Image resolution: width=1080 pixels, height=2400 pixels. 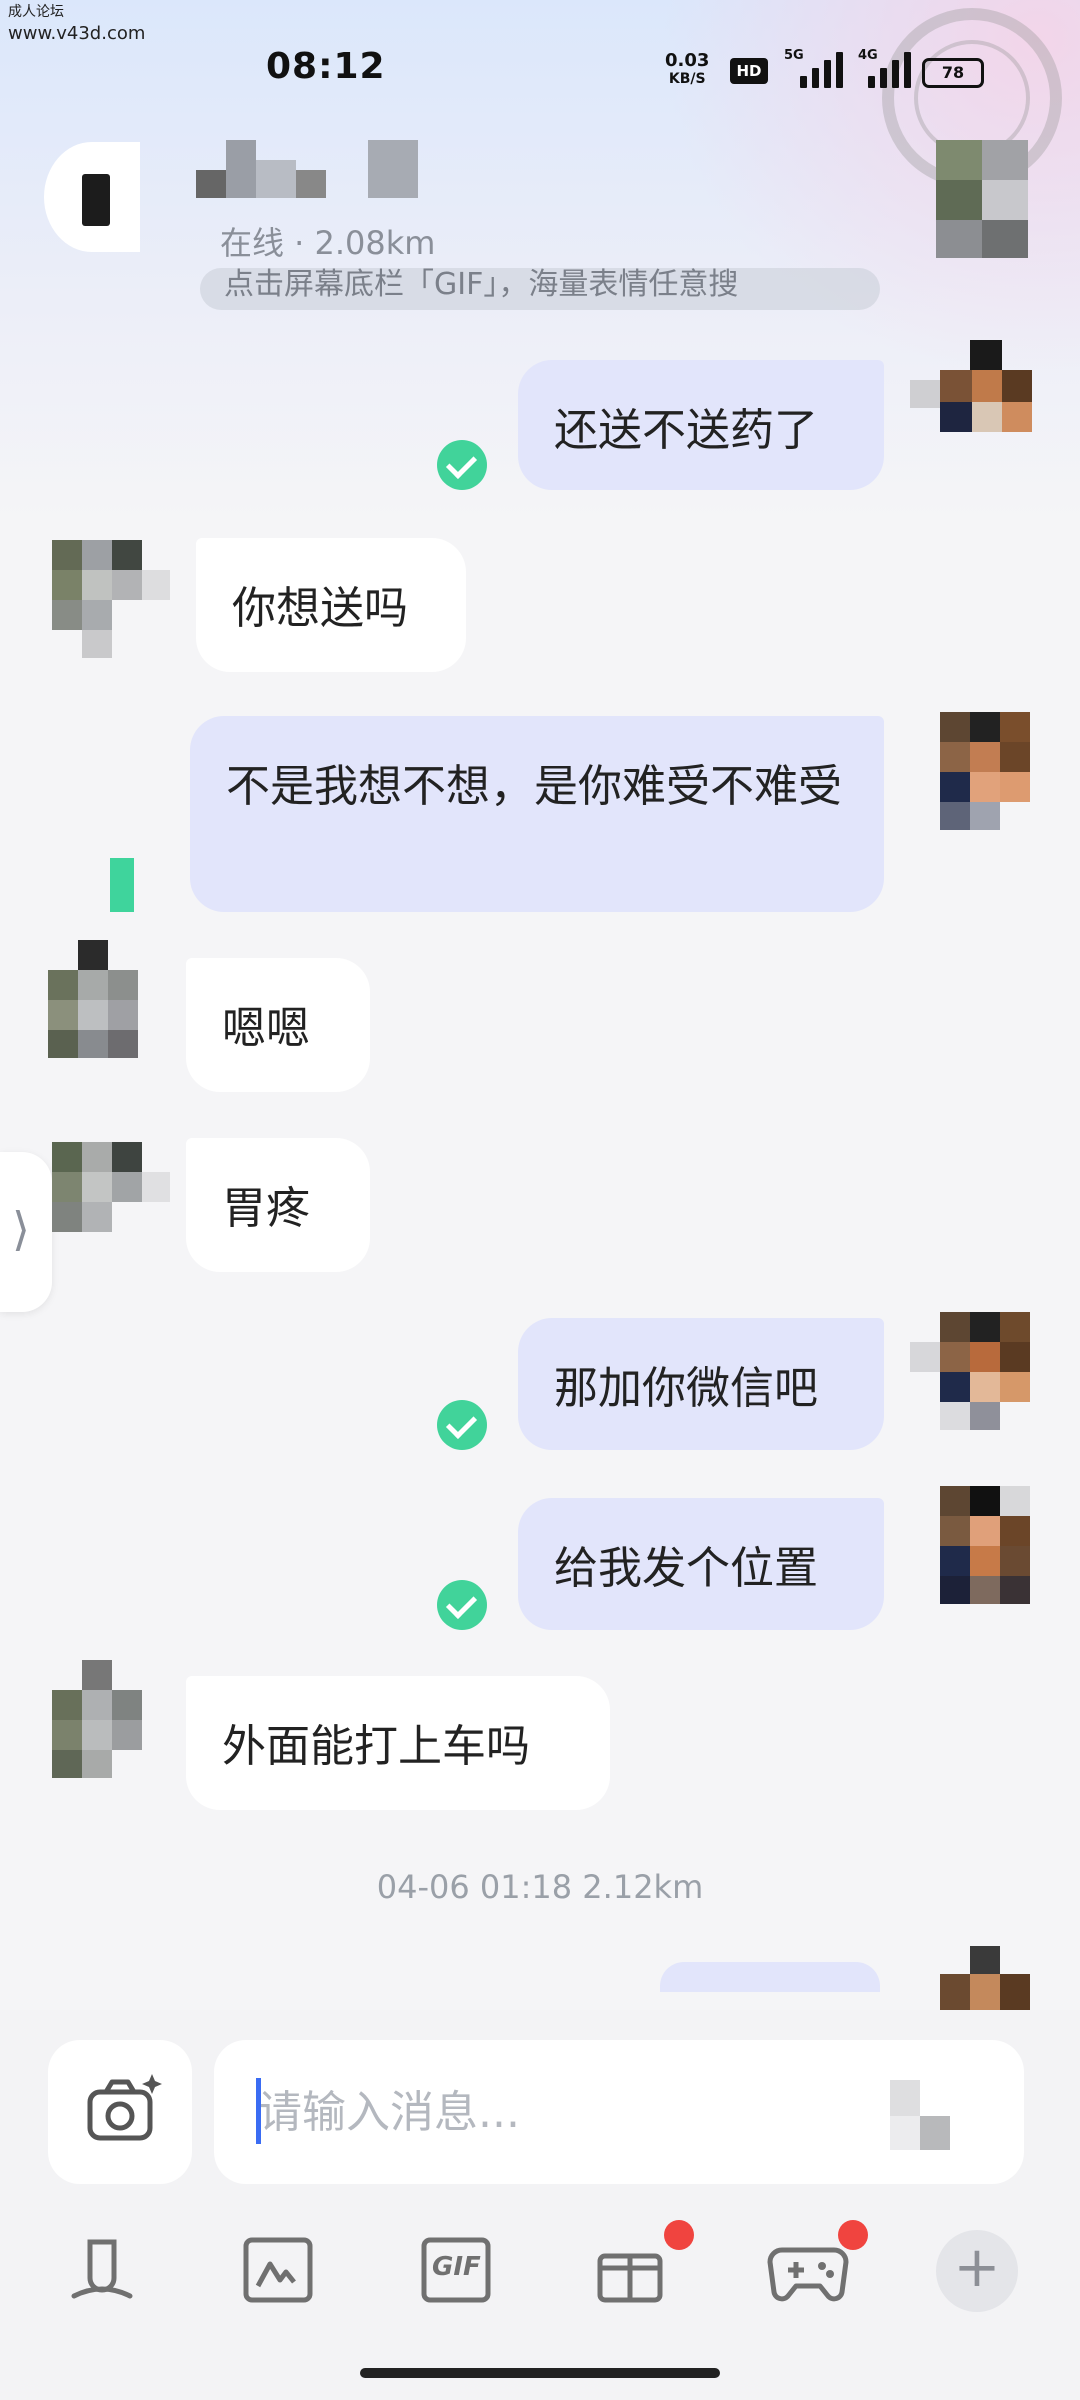 What do you see at coordinates (331, 605) in the screenshot?
I see `message-bubble-received: 你想送吗` at bounding box center [331, 605].